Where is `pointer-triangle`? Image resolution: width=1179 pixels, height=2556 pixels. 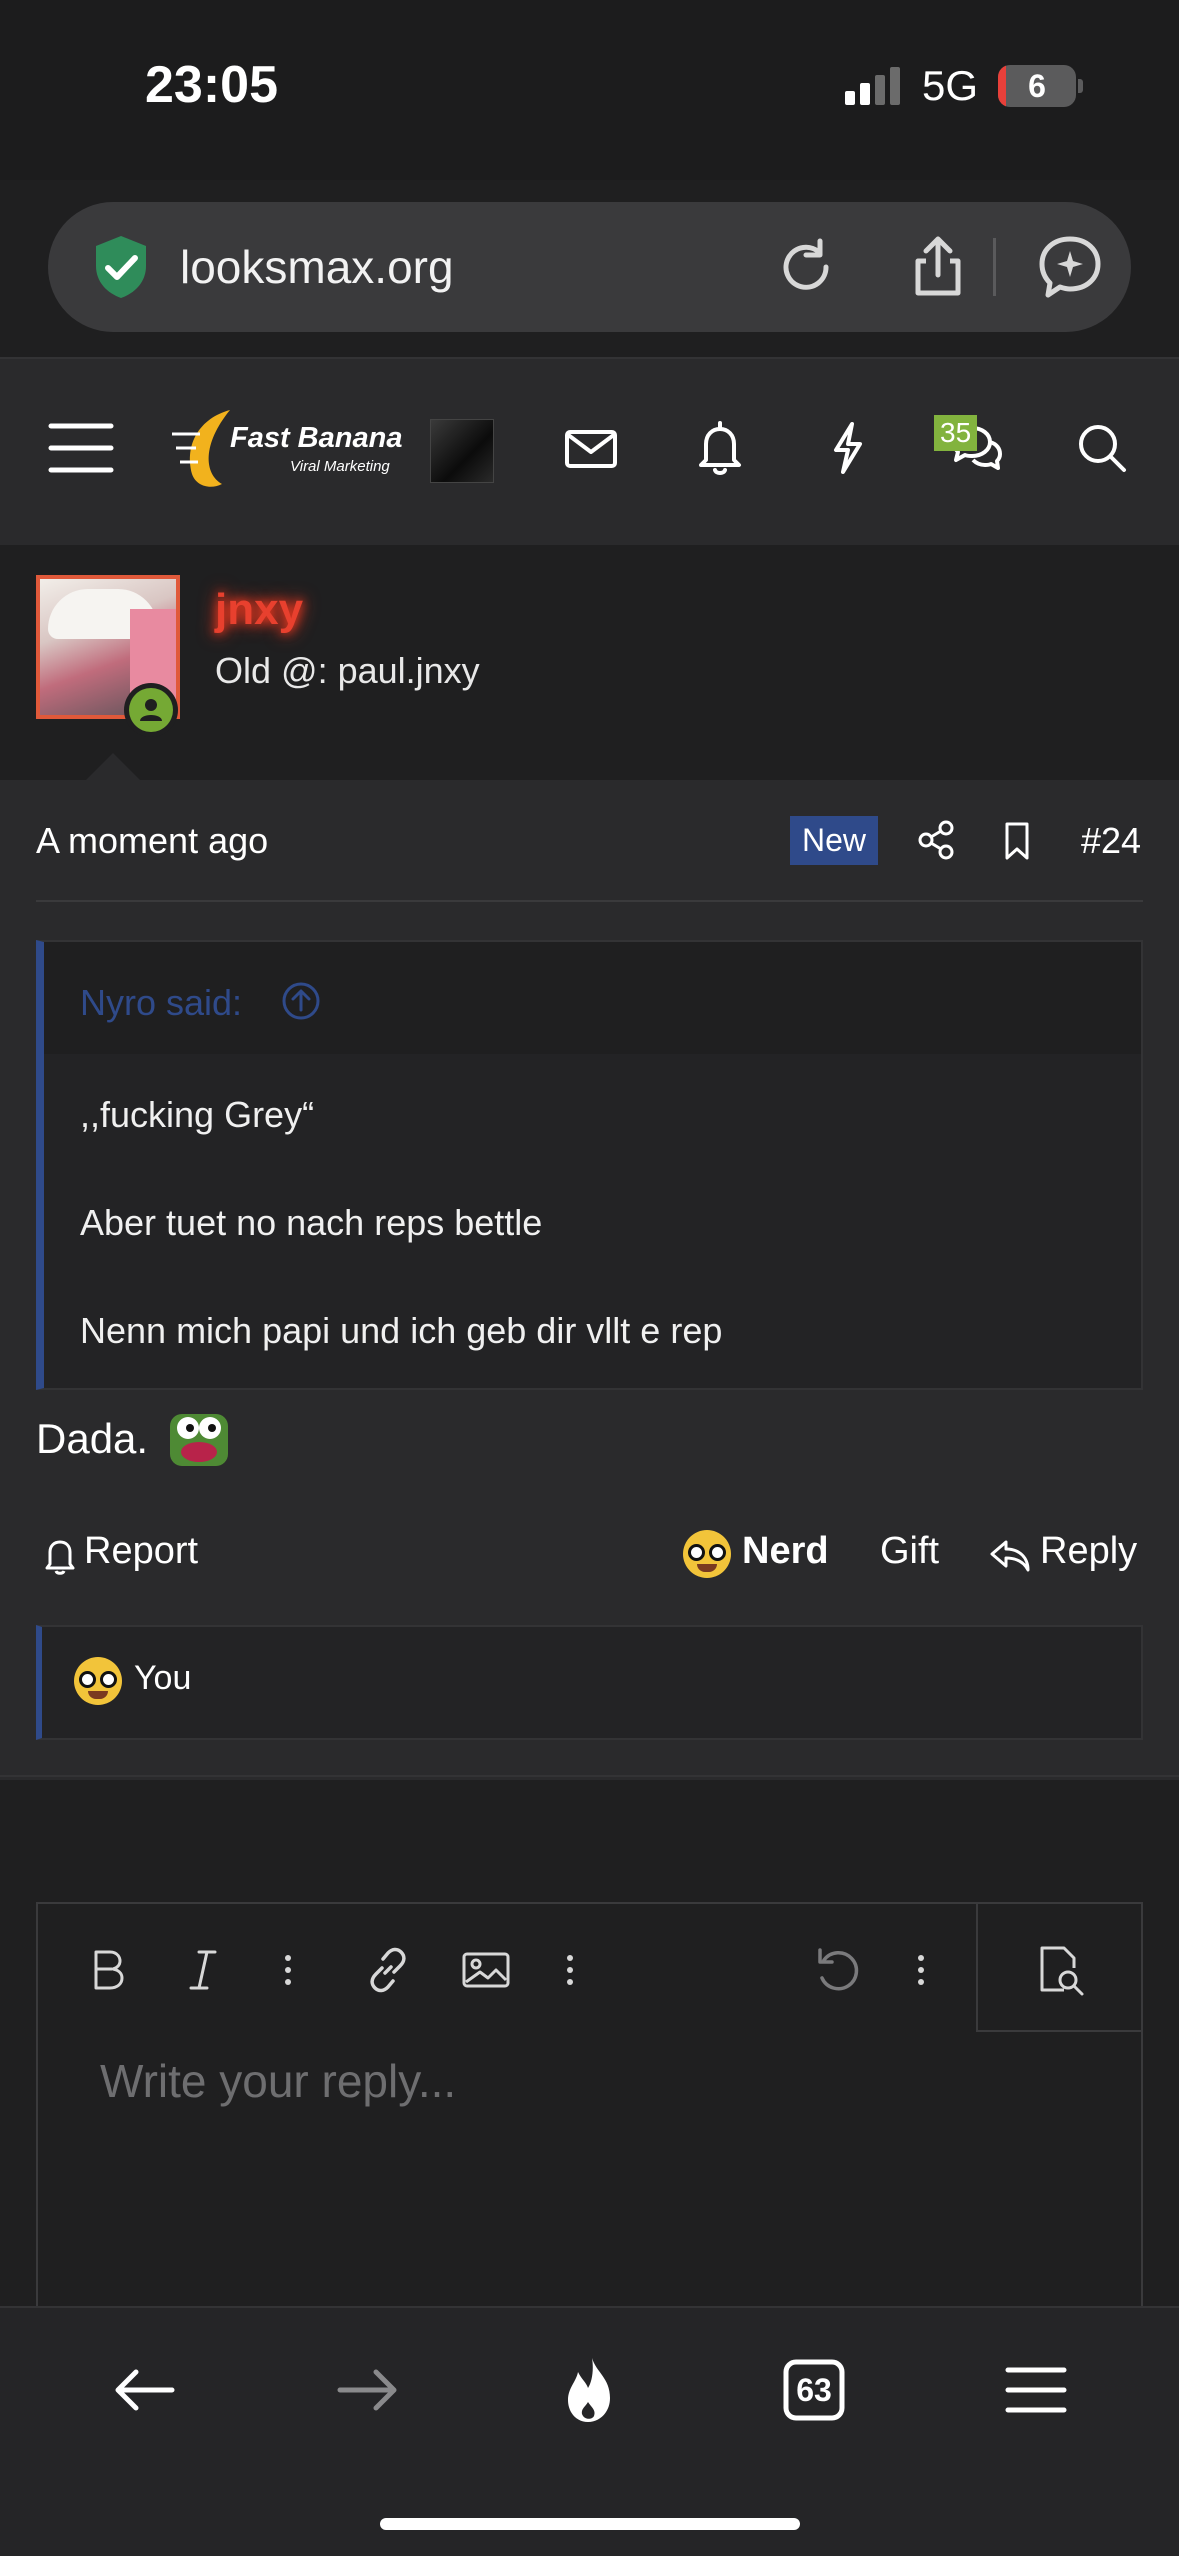 pointer-triangle is located at coordinates (113, 767).